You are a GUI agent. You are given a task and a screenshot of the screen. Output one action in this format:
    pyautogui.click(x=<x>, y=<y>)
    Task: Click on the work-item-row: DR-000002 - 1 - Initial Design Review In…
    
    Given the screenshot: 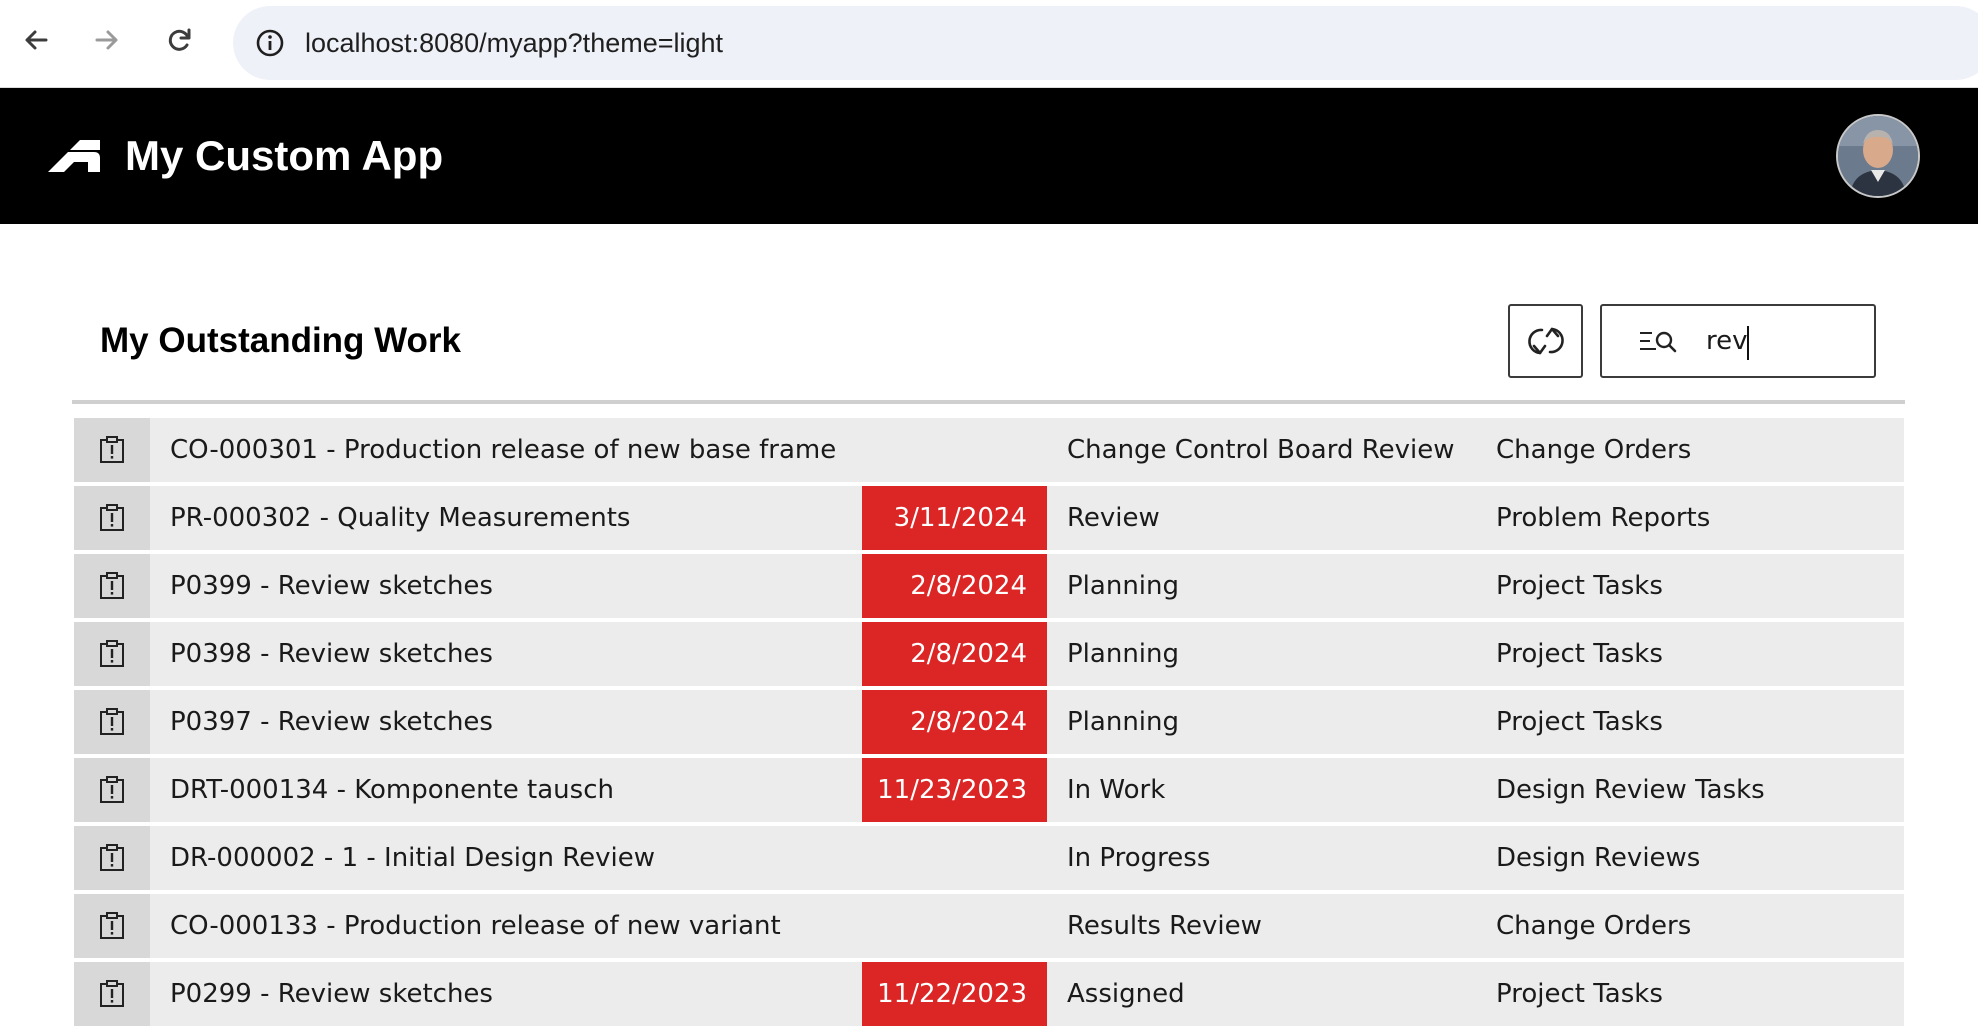 What is the action you would take?
    pyautogui.click(x=989, y=858)
    